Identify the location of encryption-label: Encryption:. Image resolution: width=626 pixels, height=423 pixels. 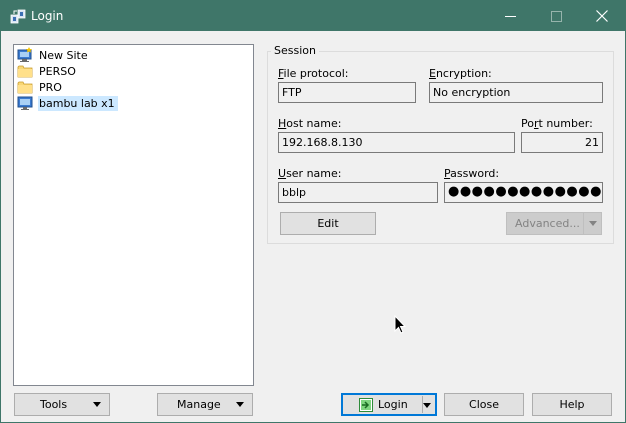
(460, 73).